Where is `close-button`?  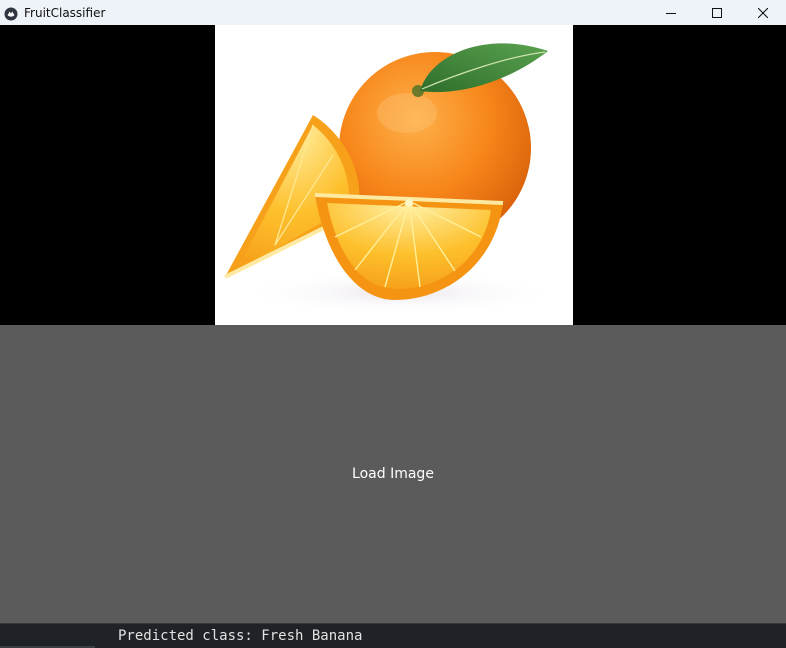
close-button is located at coordinates (763, 12).